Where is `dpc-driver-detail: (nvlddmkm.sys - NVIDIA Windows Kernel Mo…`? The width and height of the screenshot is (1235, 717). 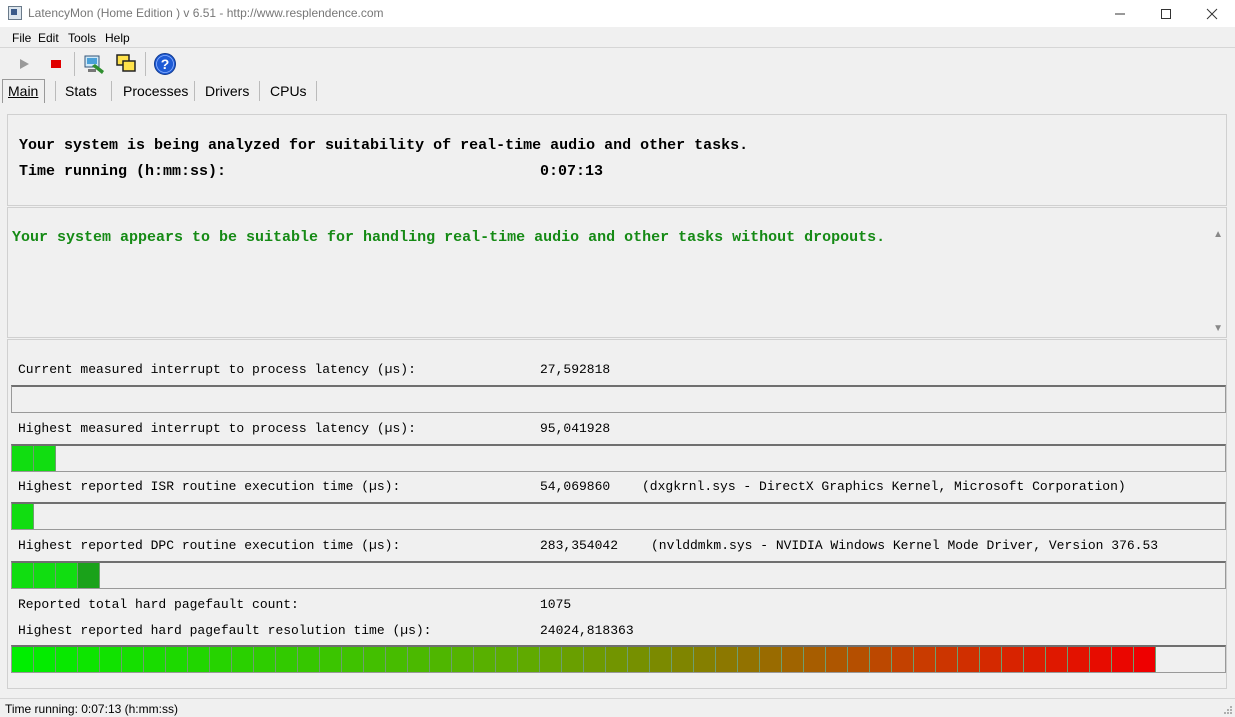
dpc-driver-detail: (nvlddmkm.sys - NVIDIA Windows Kernel Mo… is located at coordinates (905, 545).